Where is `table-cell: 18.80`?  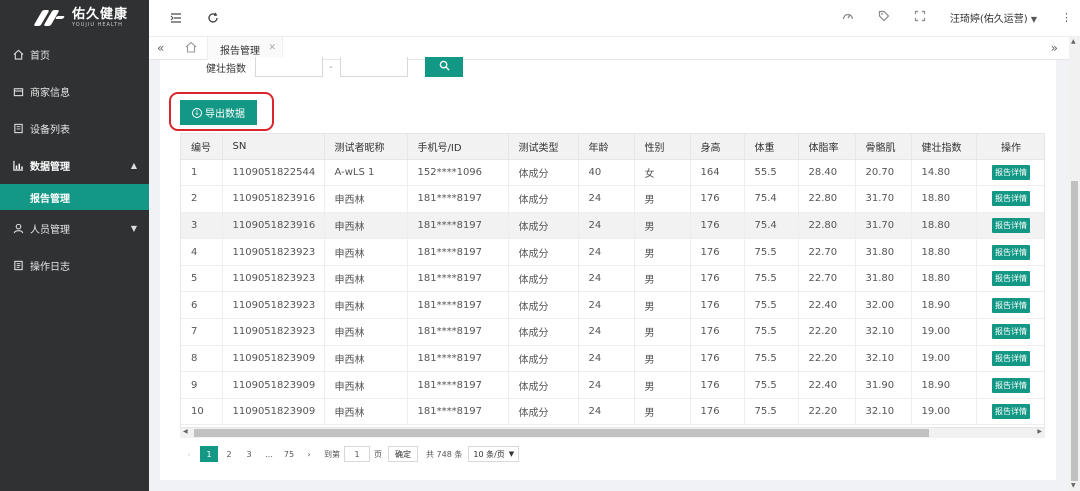 table-cell: 18.80 is located at coordinates (944, 252).